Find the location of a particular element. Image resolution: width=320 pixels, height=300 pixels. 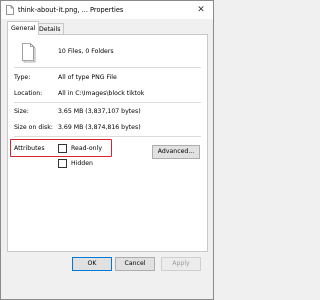

type-label: Type: is located at coordinates (22, 77).